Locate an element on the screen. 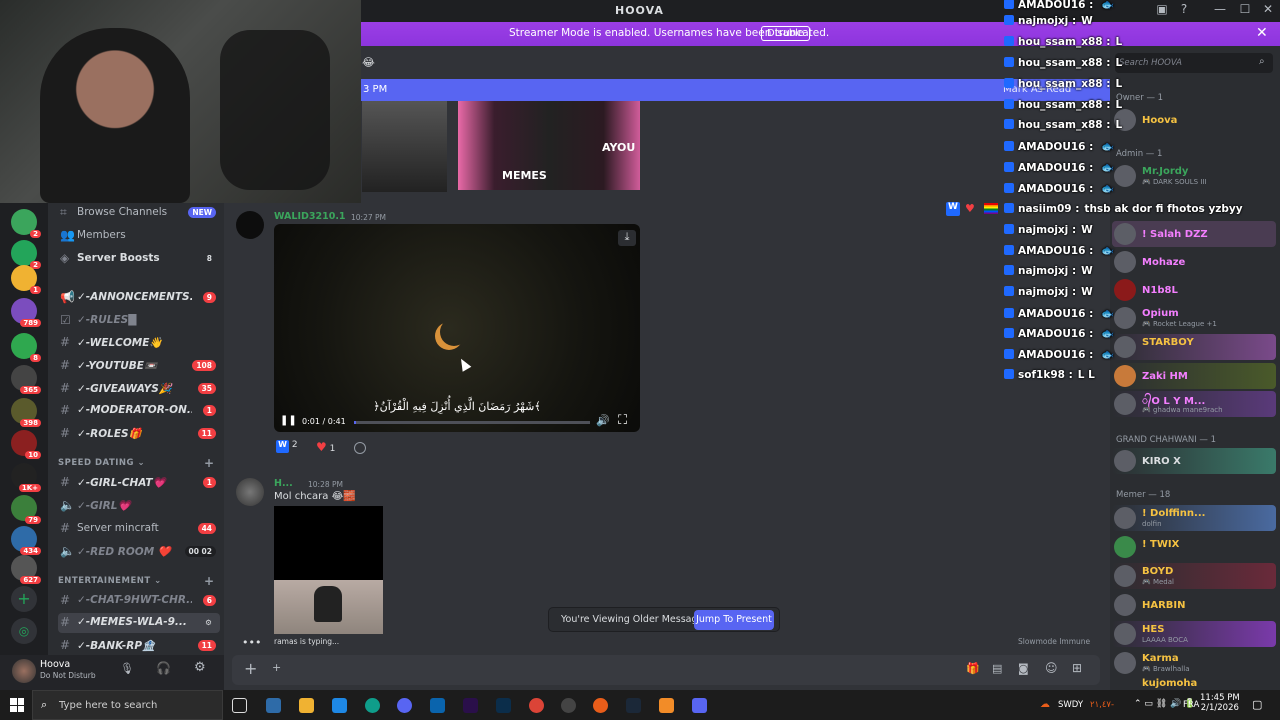  clock: 11:45 PM 2/1/2026 is located at coordinates (1220, 703).